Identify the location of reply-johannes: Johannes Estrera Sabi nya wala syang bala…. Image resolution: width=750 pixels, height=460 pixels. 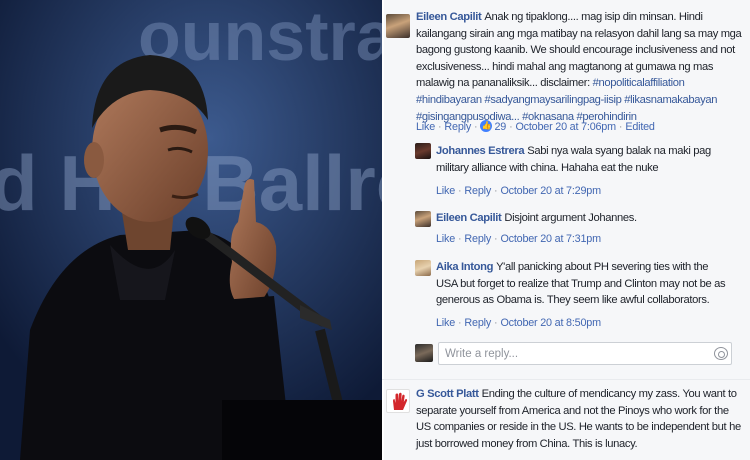
(586, 159).